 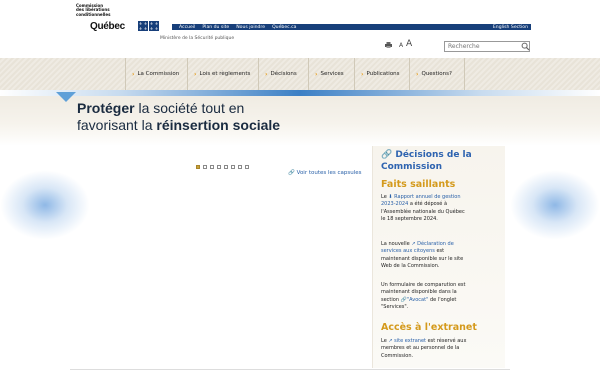 What do you see at coordinates (179, 125) in the screenshot?
I see `banner-slogan-line2: favorisant la réinsertion sociale` at bounding box center [179, 125].